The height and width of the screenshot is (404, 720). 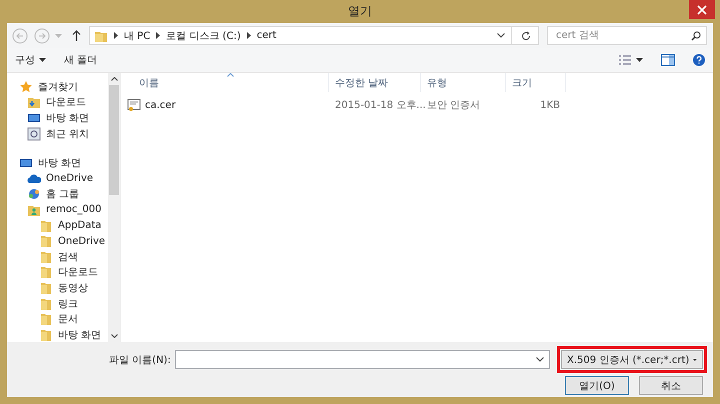 I want to click on column-header: 수정한 날짜, so click(x=375, y=82).